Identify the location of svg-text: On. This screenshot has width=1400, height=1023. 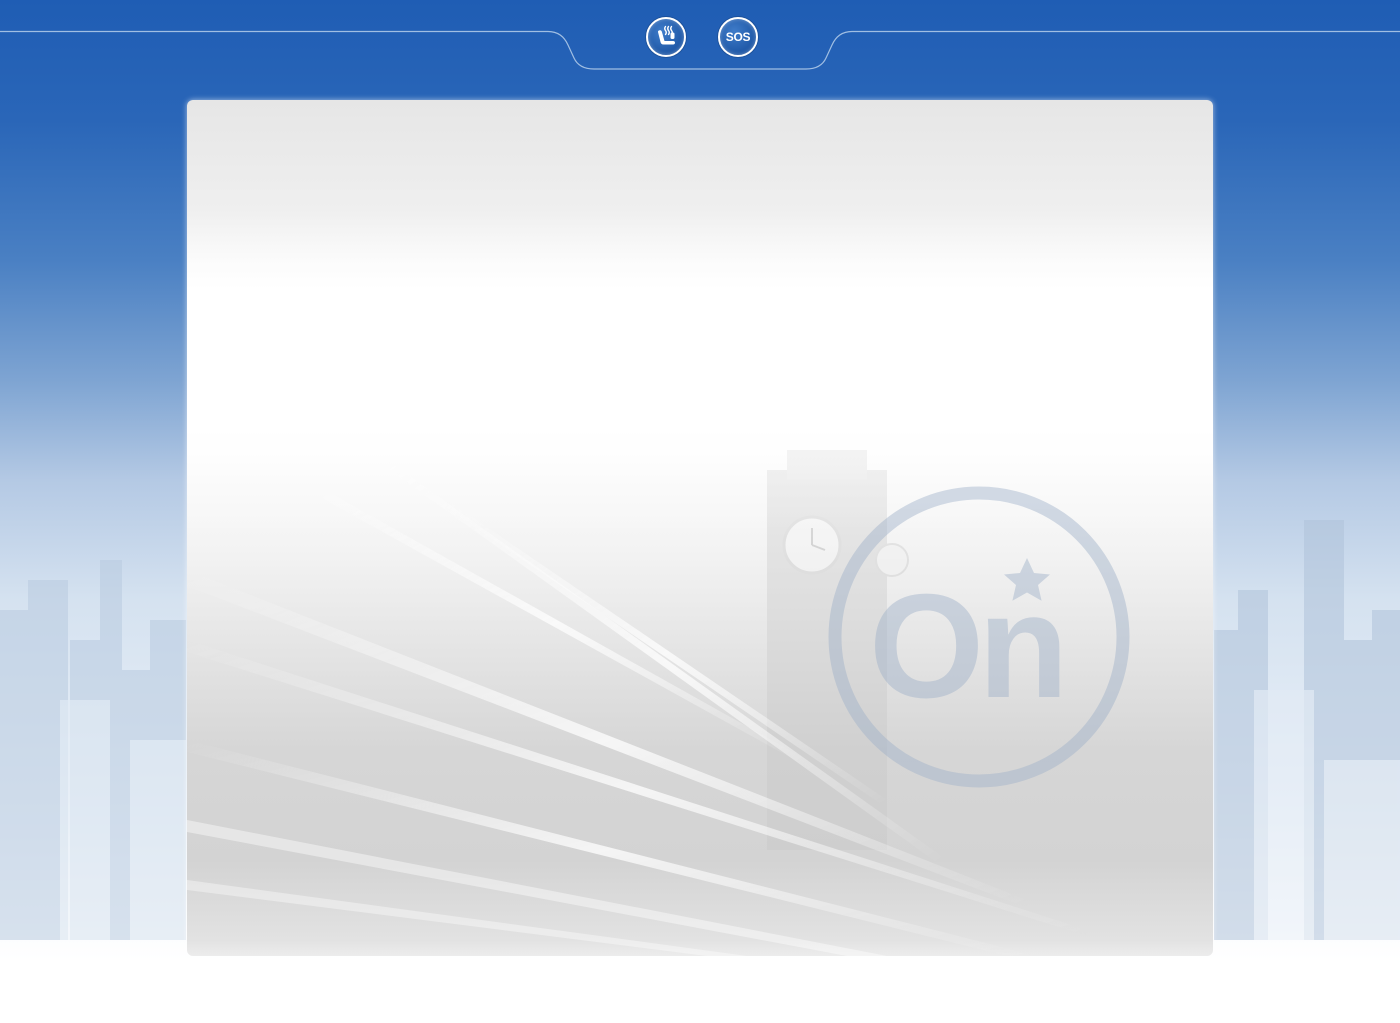
(966, 646).